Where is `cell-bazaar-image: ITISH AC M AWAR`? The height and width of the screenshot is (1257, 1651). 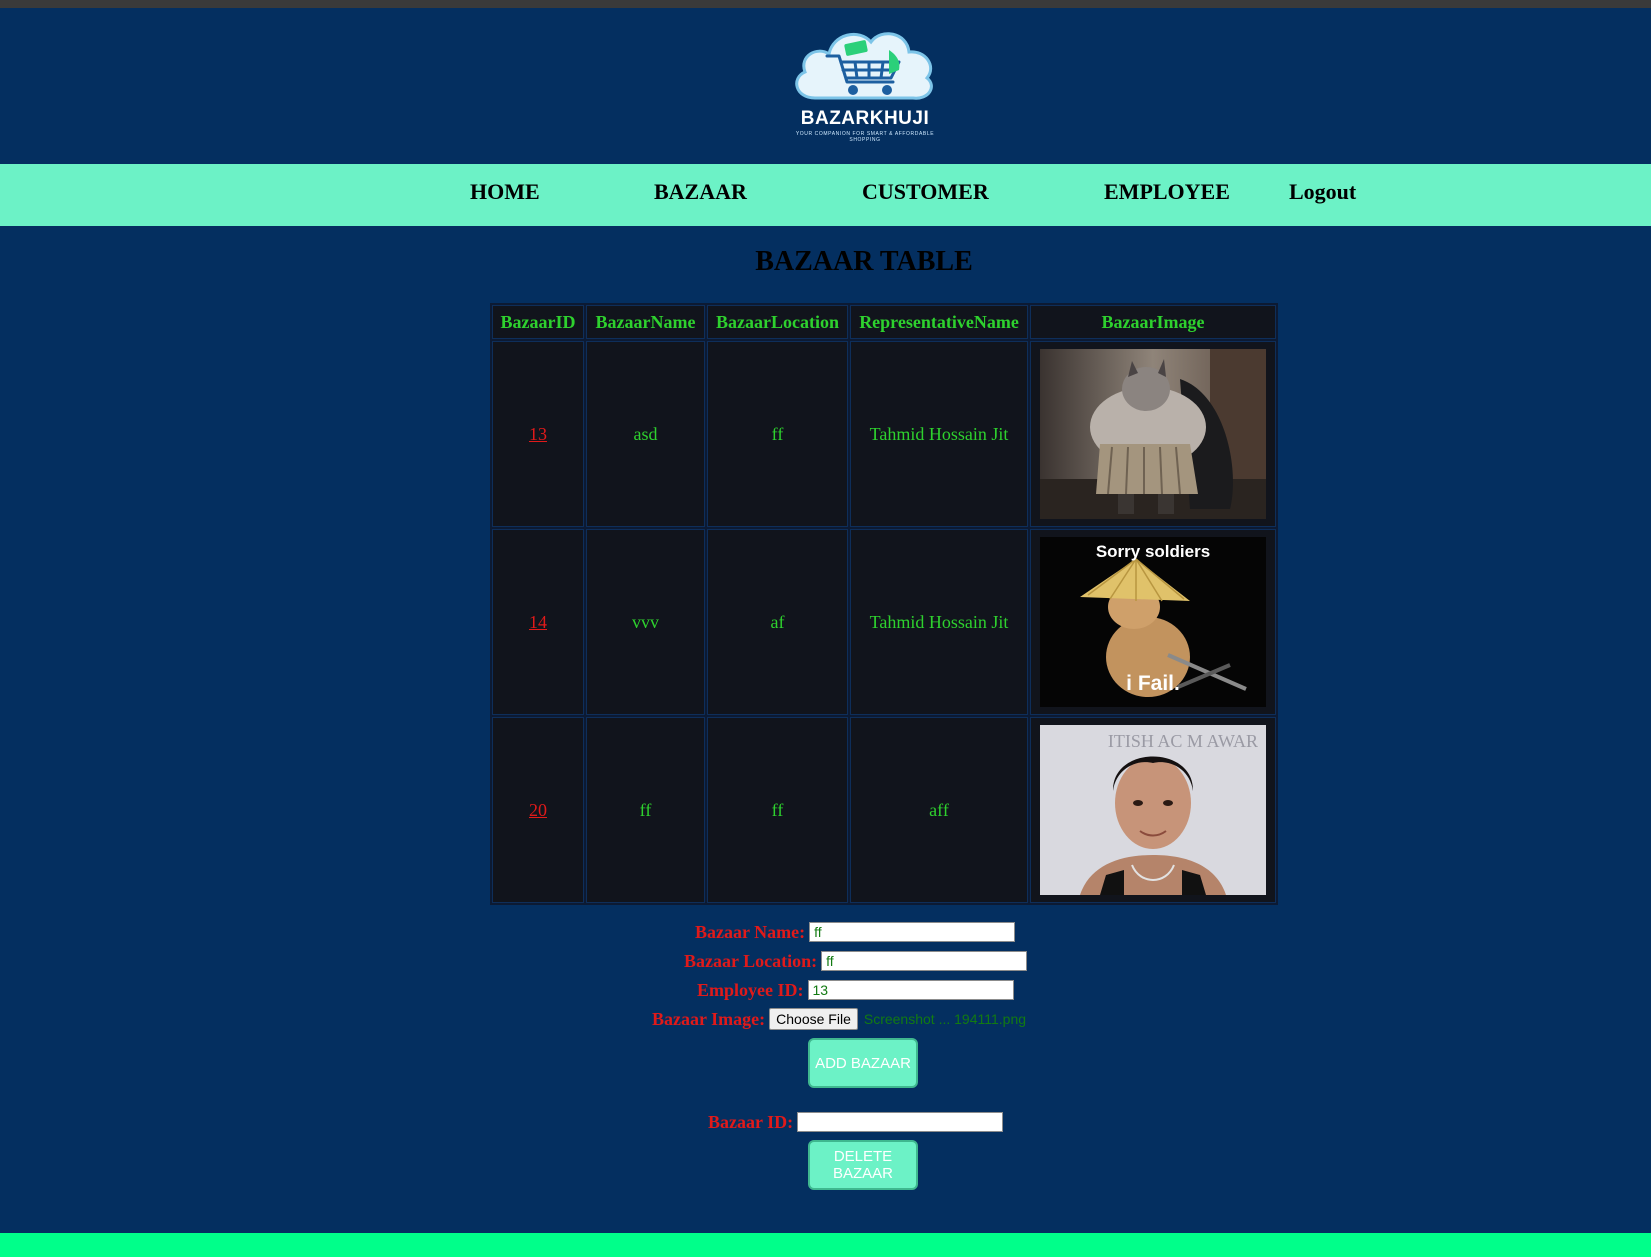 cell-bazaar-image: ITISH AC M AWAR is located at coordinates (1153, 810).